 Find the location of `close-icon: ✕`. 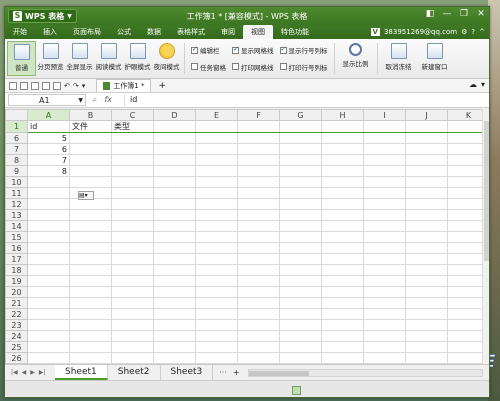

close-icon: ✕ is located at coordinates (481, 14).